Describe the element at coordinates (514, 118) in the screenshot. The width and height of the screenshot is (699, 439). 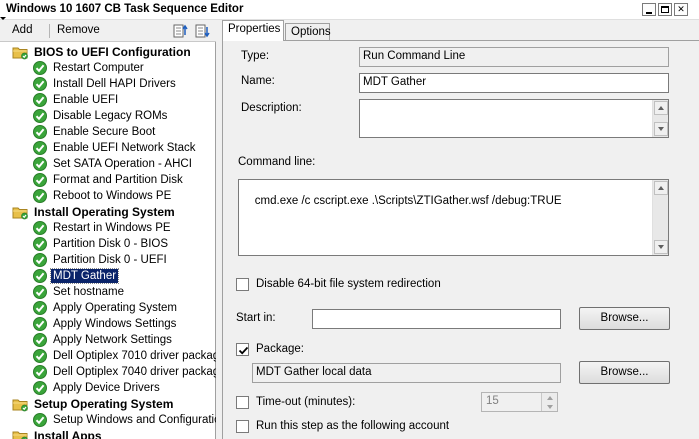
I see `description-input` at that location.